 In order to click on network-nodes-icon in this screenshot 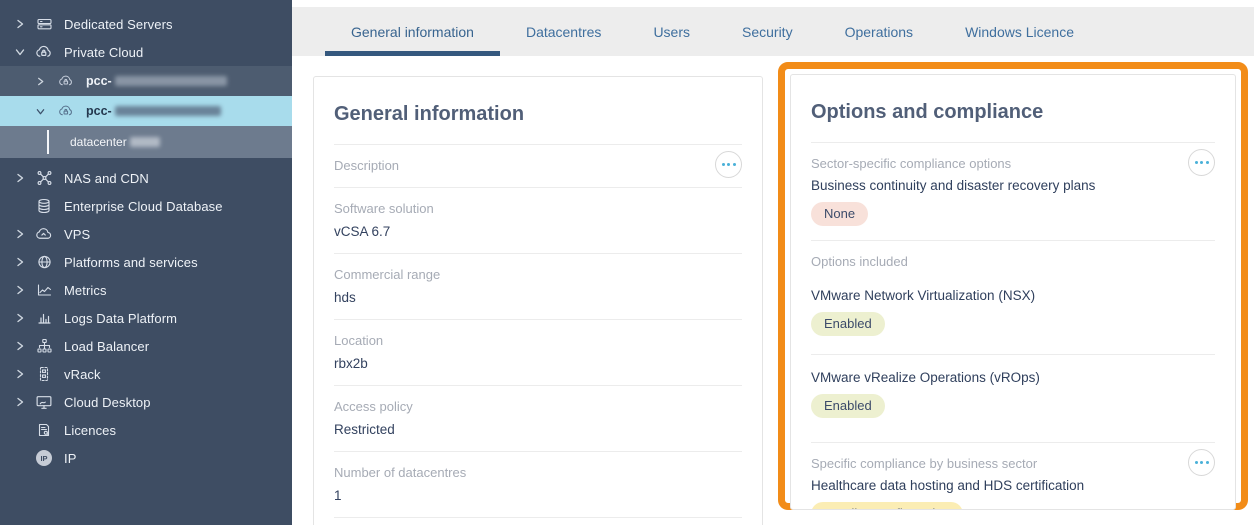, I will do `click(44, 178)`.